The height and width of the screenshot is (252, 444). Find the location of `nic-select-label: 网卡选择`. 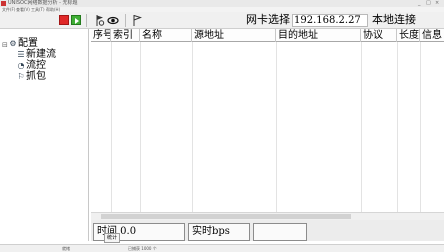

nic-select-label: 网卡选择 is located at coordinates (268, 19).